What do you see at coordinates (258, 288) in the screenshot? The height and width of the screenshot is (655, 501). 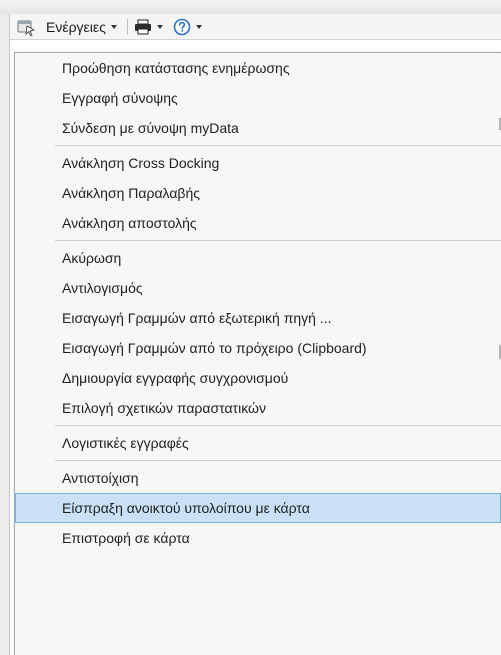 I see `menu-item-reversal: Αντιλογισμός` at bounding box center [258, 288].